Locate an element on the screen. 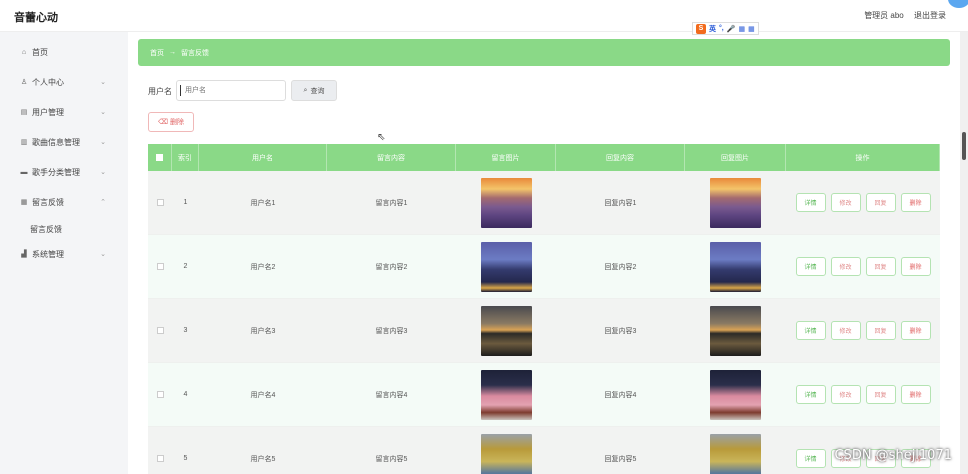 The image size is (968, 474). grid-icon: ▦ is located at coordinates (24, 202).